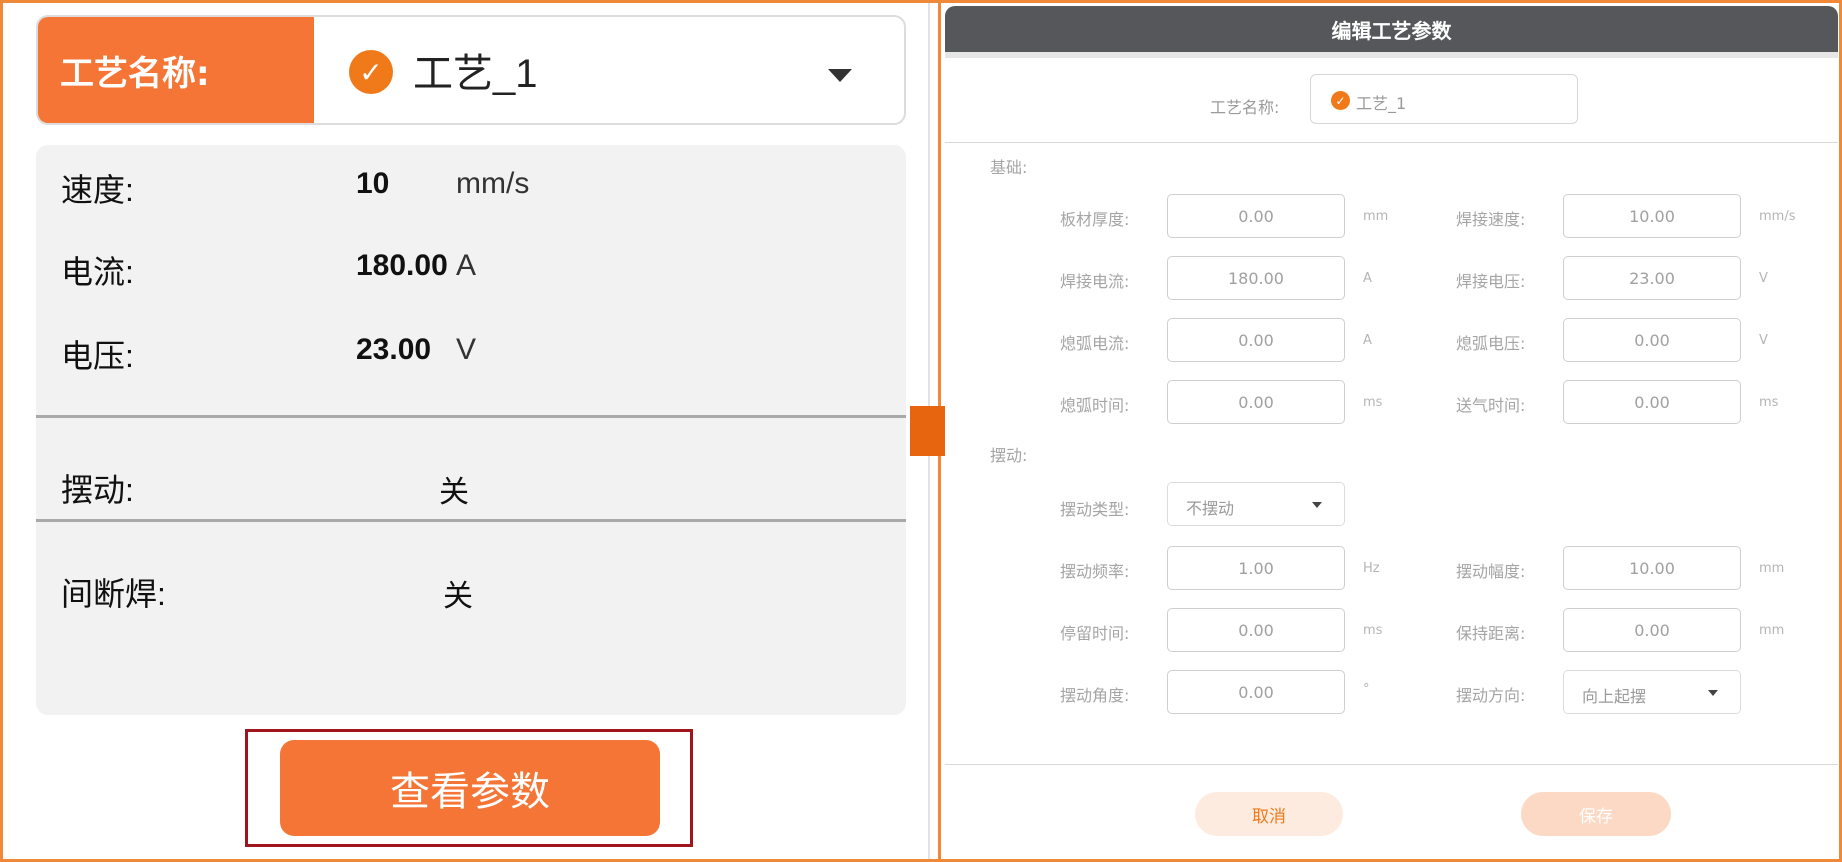 Image resolution: width=1842 pixels, height=862 pixels. Describe the element at coordinates (1256, 692) in the screenshot. I see `weave-angle-input: 0.00` at that location.